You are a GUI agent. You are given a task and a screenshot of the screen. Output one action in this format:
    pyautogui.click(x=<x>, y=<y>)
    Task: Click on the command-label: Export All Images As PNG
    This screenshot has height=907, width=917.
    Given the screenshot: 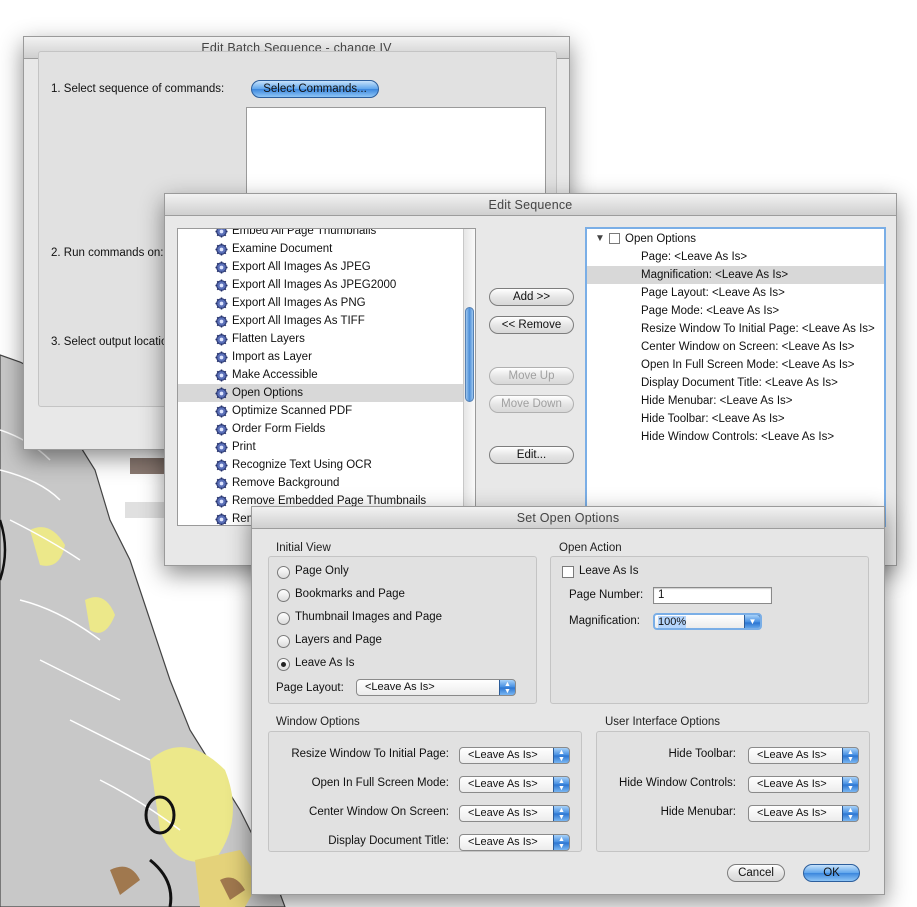 What is the action you would take?
    pyautogui.click(x=299, y=303)
    